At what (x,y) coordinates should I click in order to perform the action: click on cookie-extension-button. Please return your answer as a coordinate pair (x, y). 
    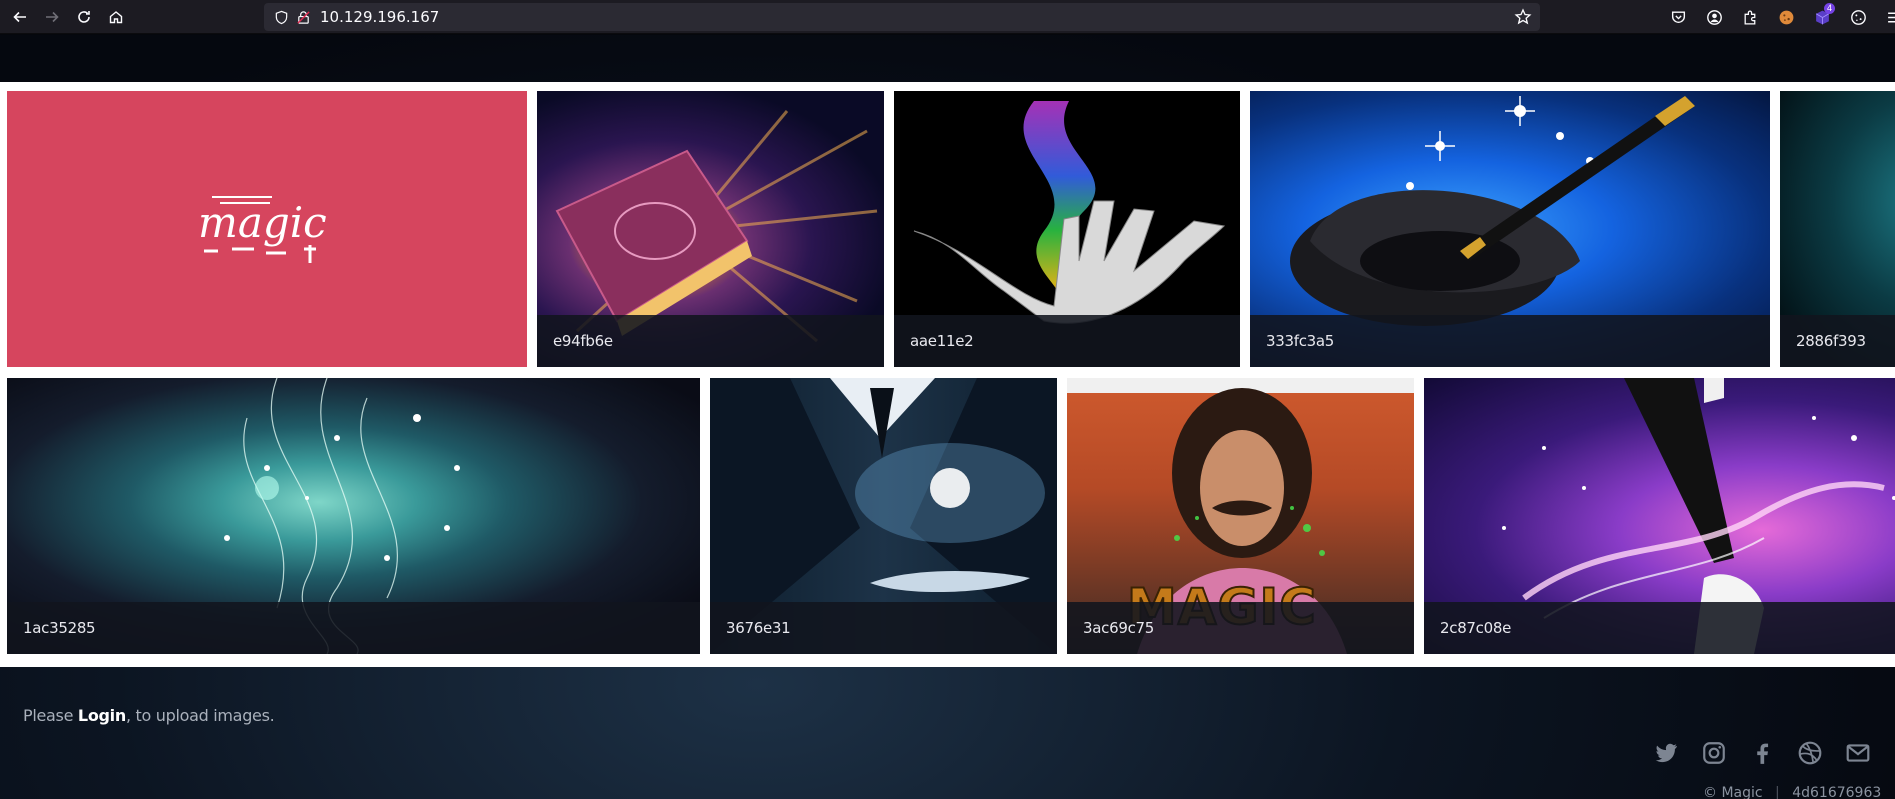
    Looking at the image, I should click on (1786, 17).